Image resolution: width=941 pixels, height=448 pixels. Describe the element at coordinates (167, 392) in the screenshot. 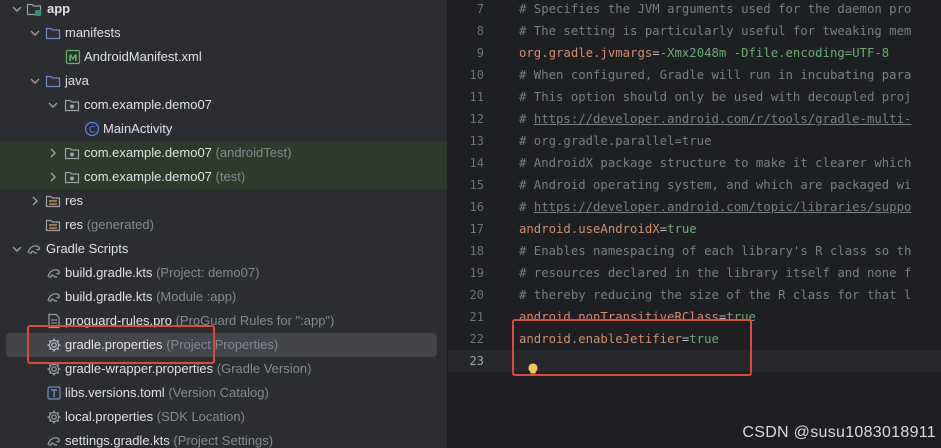

I see `tree-item-label: libs.versions.toml (Version Catalog)` at that location.